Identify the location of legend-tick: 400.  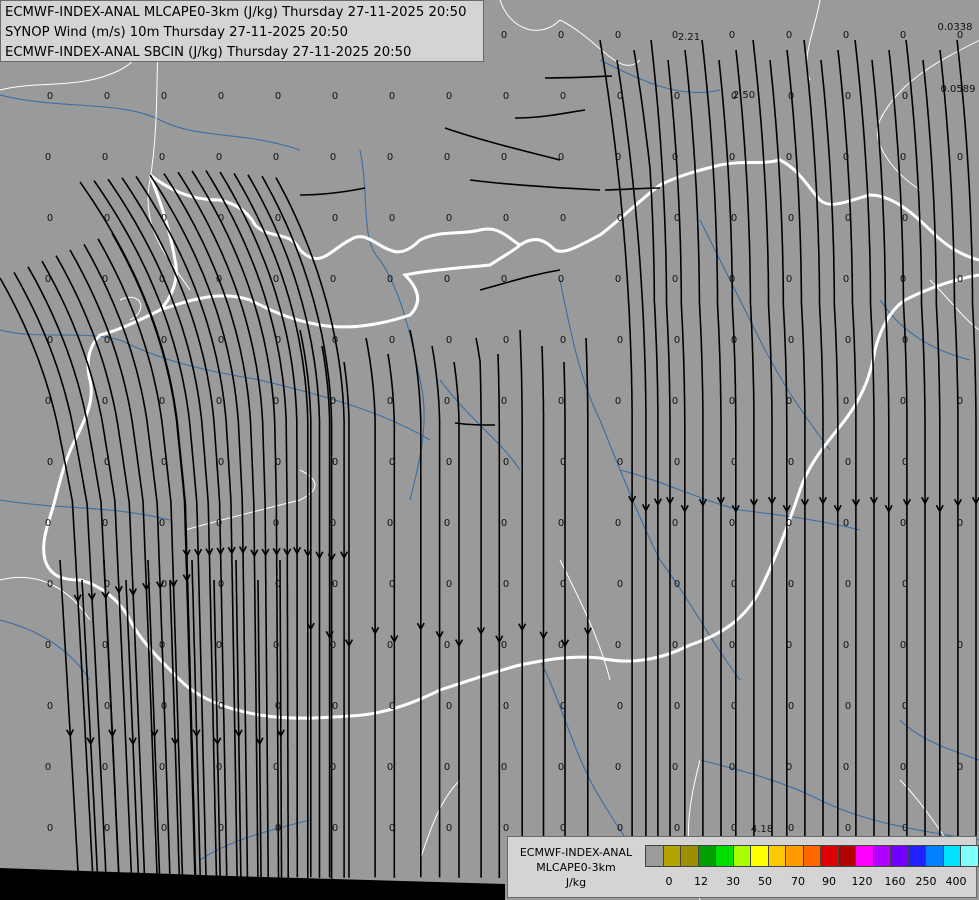
(956, 881).